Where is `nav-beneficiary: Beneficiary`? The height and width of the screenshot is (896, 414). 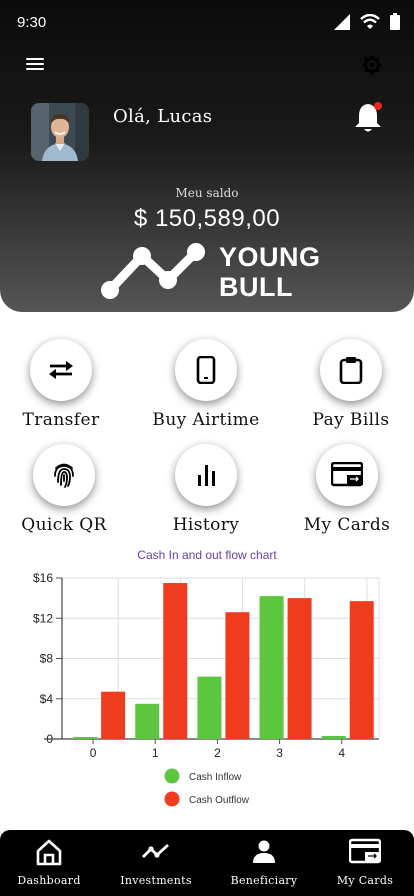
nav-beneficiary: Beneficiary is located at coordinates (264, 862).